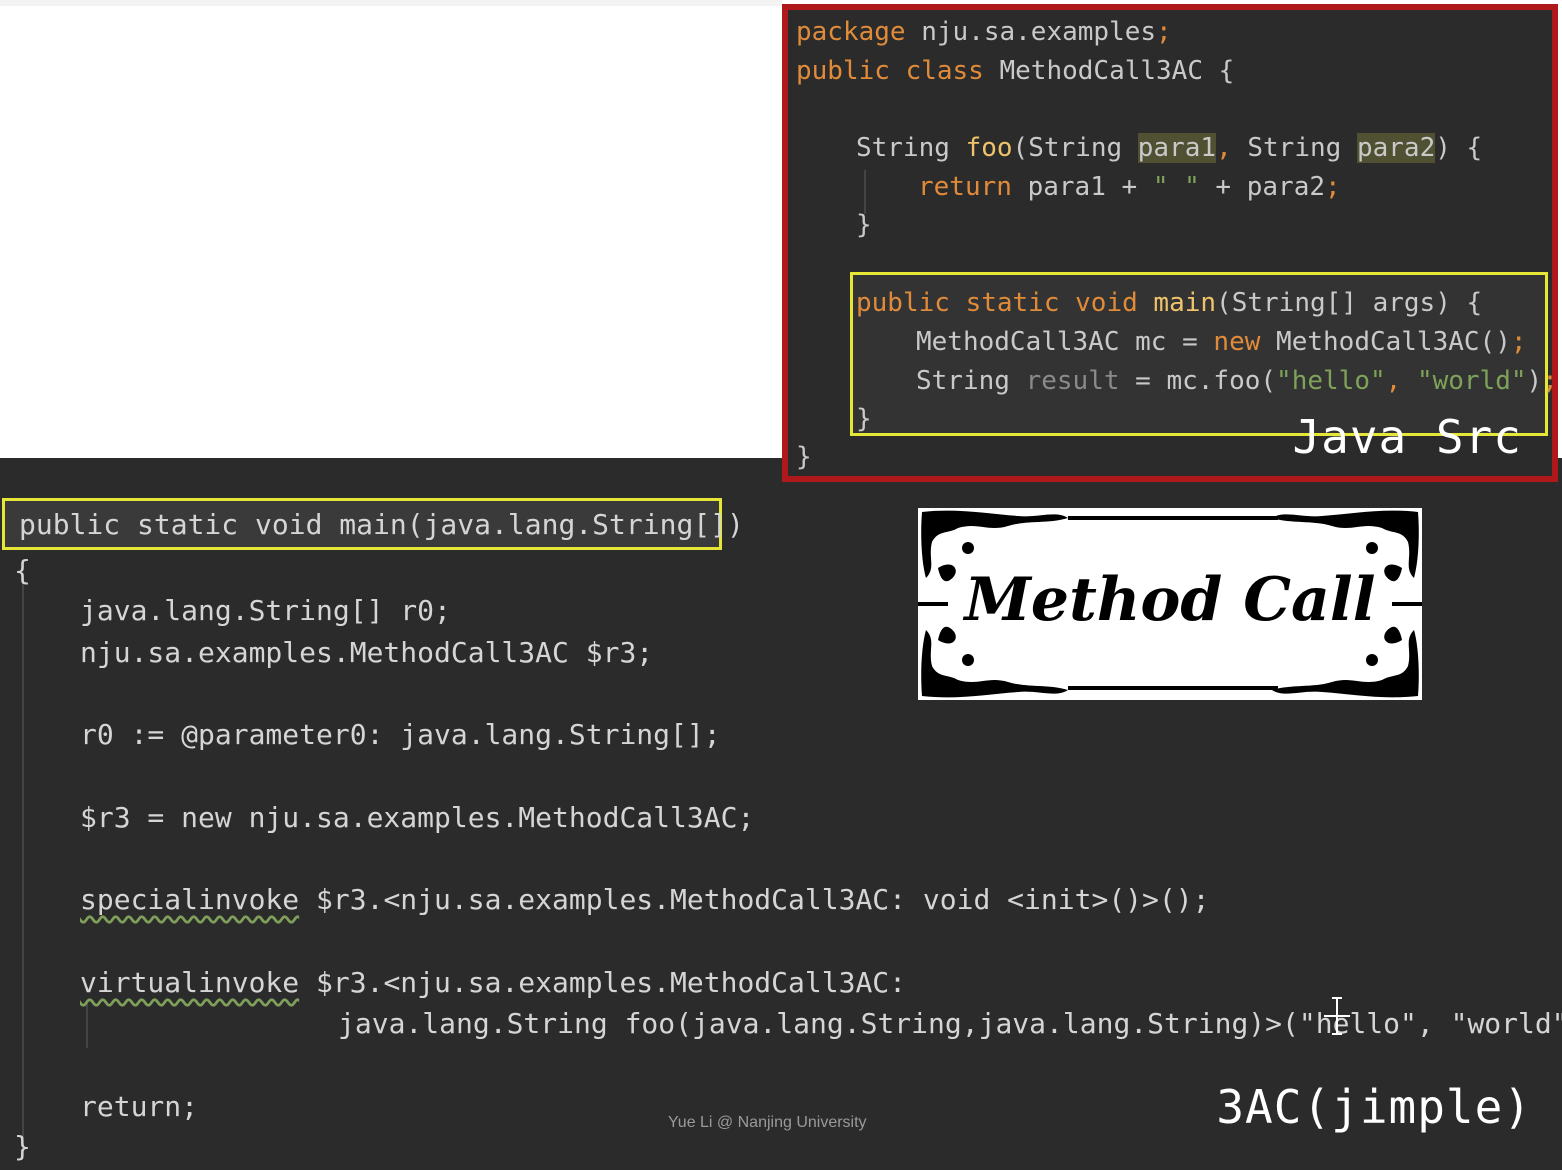 The height and width of the screenshot is (1170, 1562). Describe the element at coordinates (1072, 381) in the screenshot. I see `code-token: result` at that location.